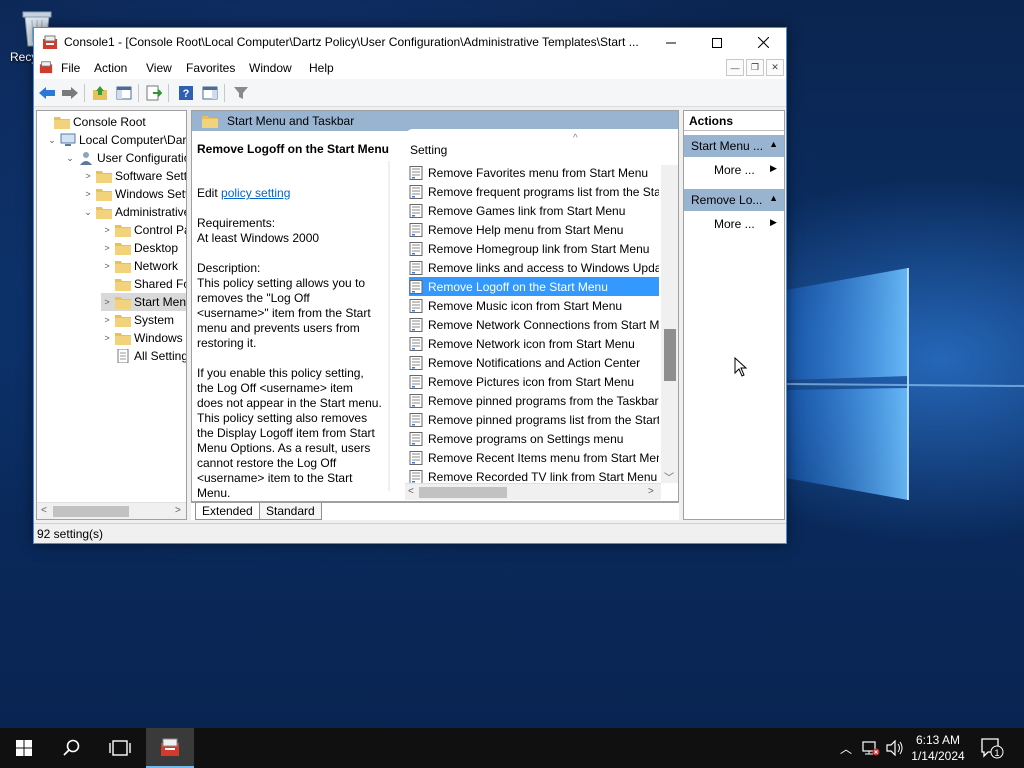 This screenshot has height=768, width=1024. Describe the element at coordinates (134, 194) in the screenshot. I see `tree-item: > Windows Settings` at that location.